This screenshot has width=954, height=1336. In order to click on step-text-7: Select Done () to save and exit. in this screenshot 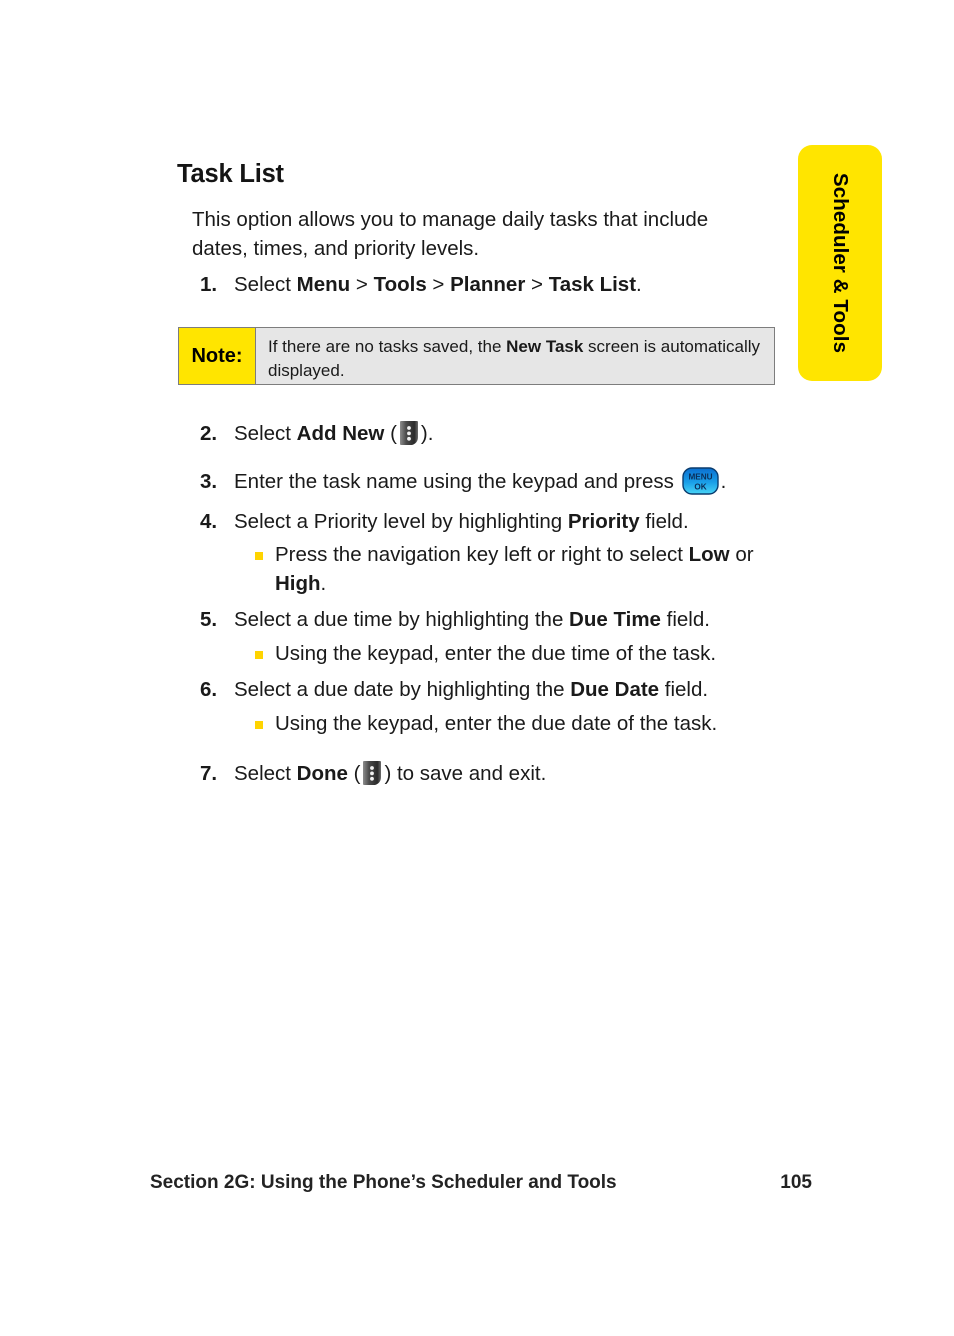, I will do `click(390, 773)`.